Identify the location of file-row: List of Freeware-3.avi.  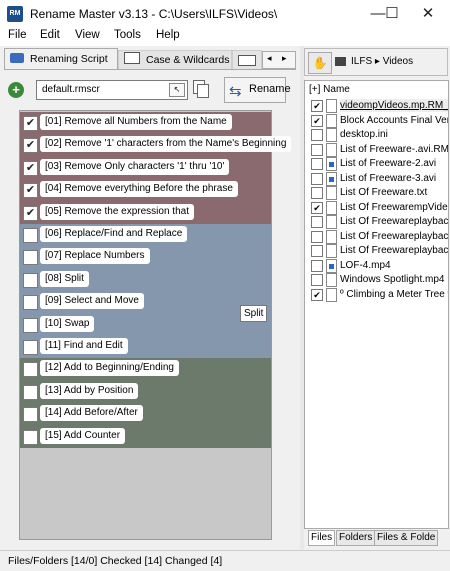
(378, 179).